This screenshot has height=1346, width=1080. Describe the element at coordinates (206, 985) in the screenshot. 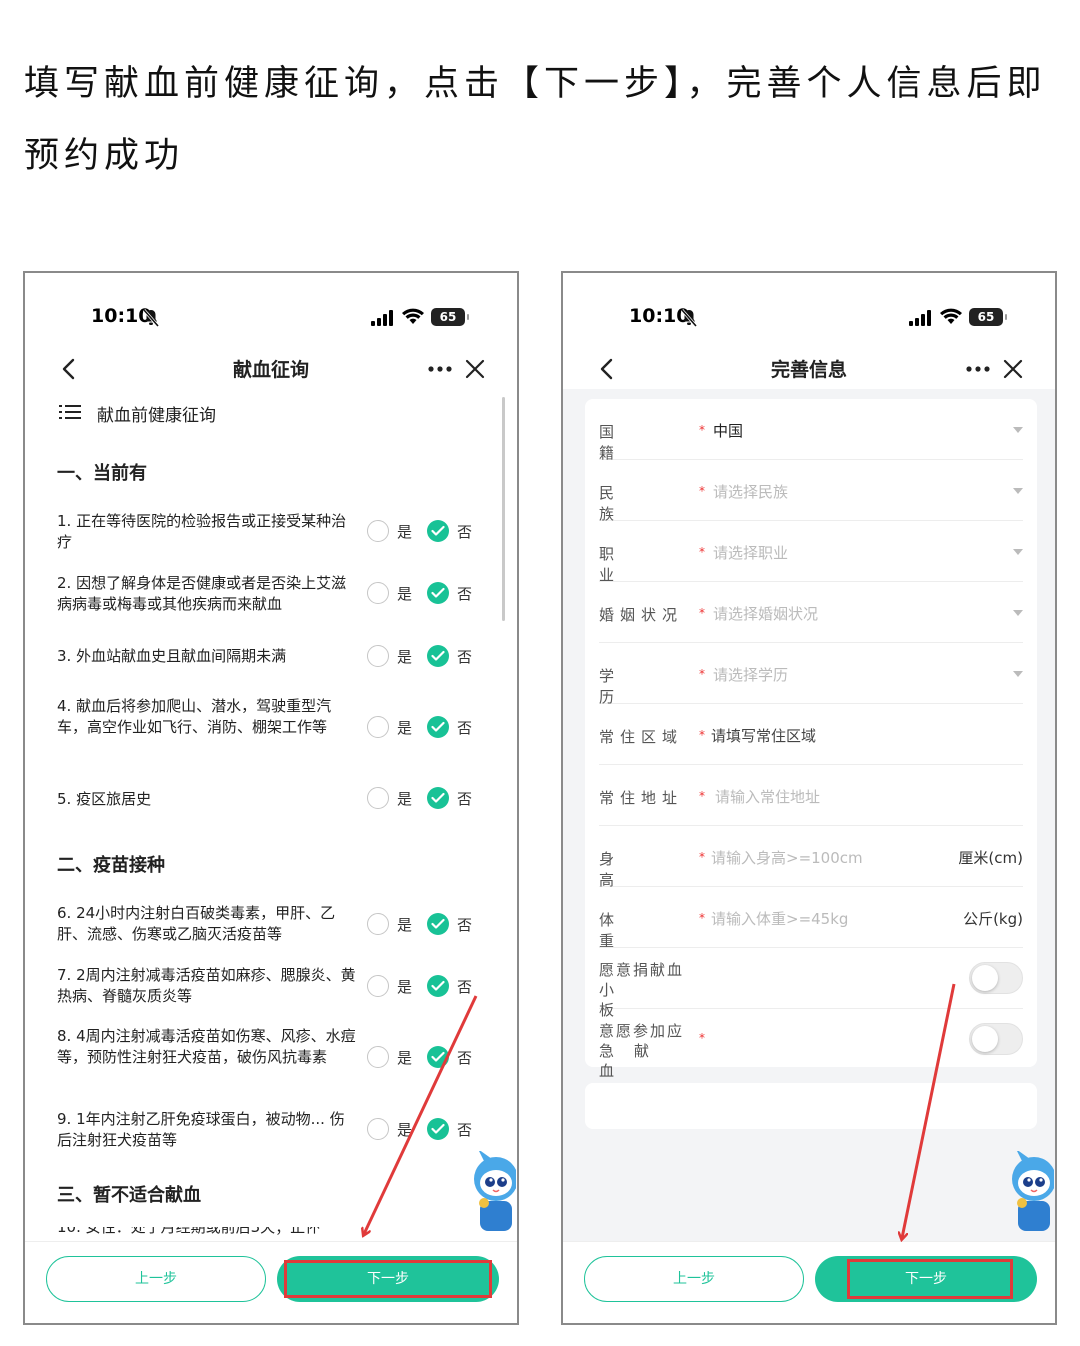

I see `question-text: 7. 2周内注射减毒活疫苗如麻疹、腮腺炎、黄热病、脊髓灰质炎等` at that location.